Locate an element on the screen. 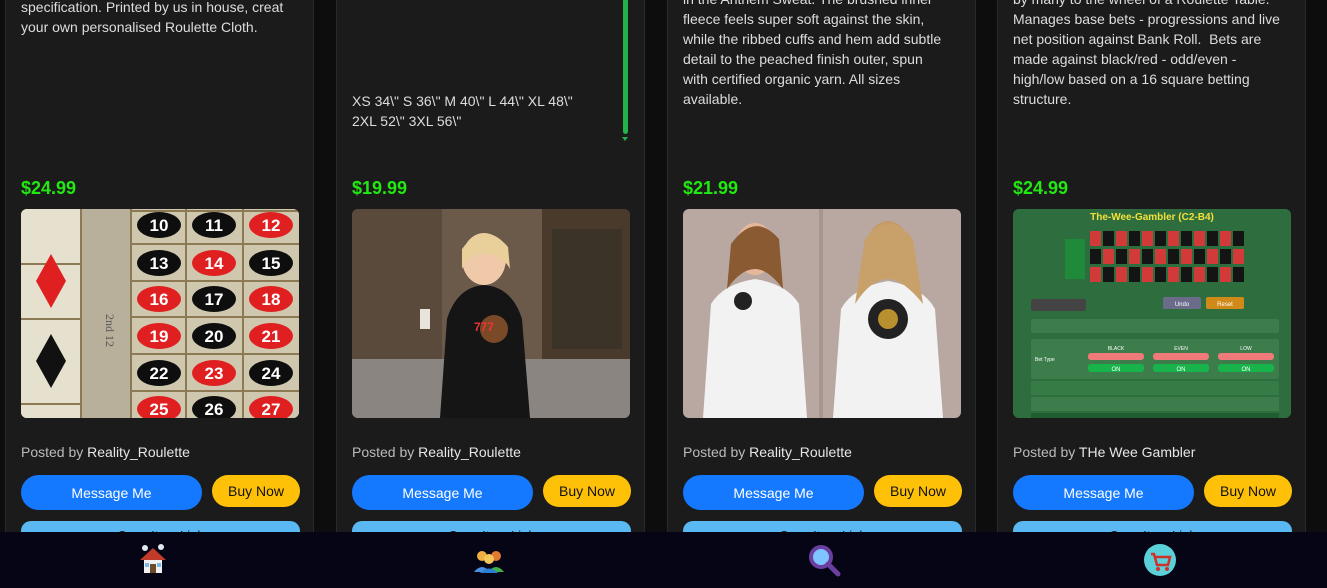  posted-by: Posted by THe Wee Gambler is located at coordinates (1104, 452).